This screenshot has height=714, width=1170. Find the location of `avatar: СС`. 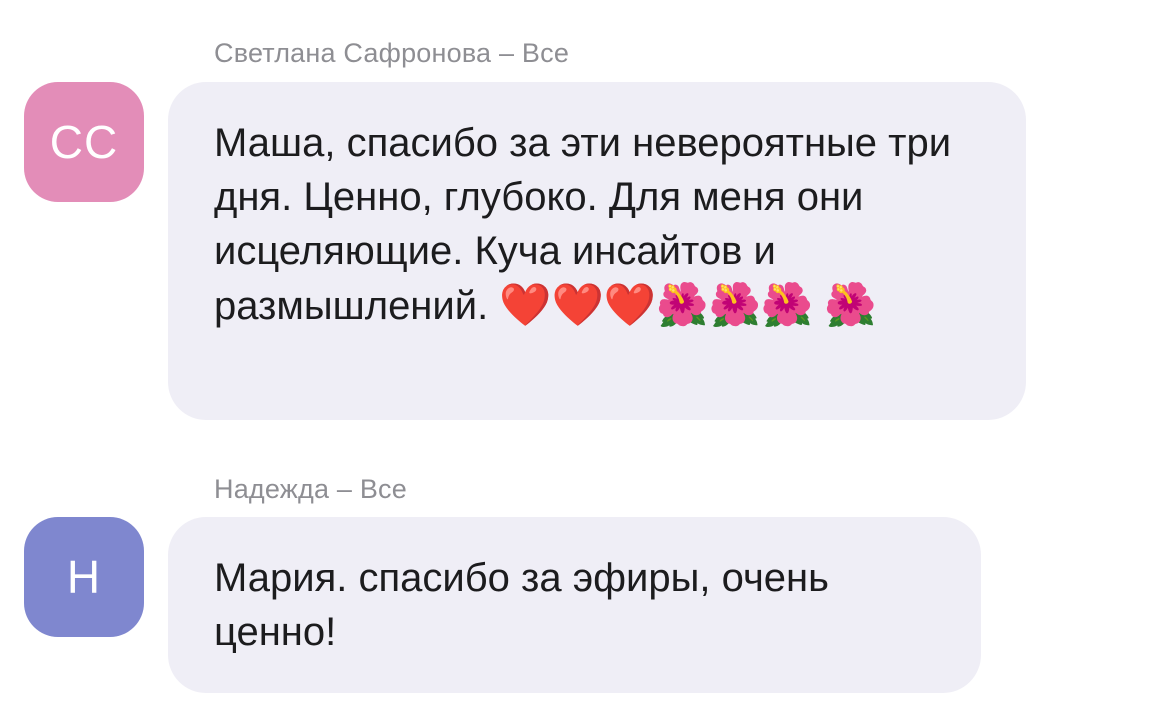

avatar: СС is located at coordinates (84, 142).